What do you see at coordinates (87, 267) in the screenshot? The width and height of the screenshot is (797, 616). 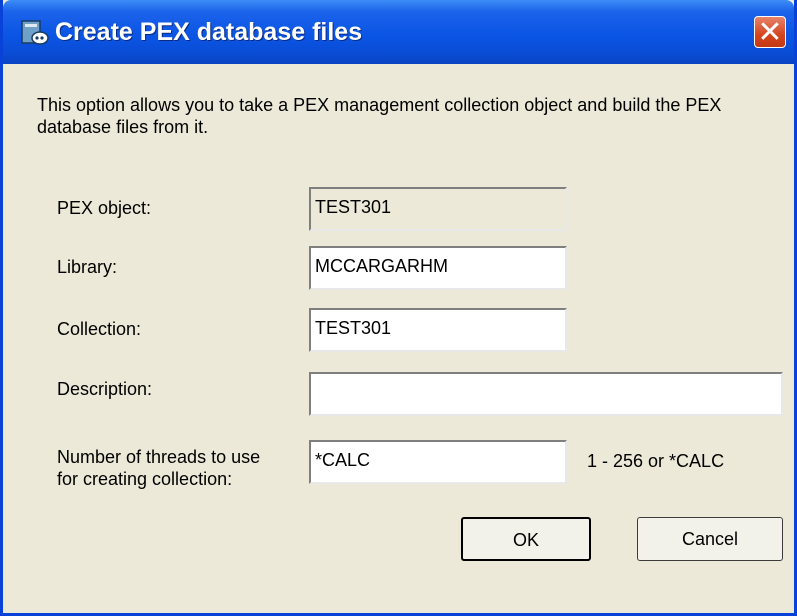 I see `library-label: Library:` at bounding box center [87, 267].